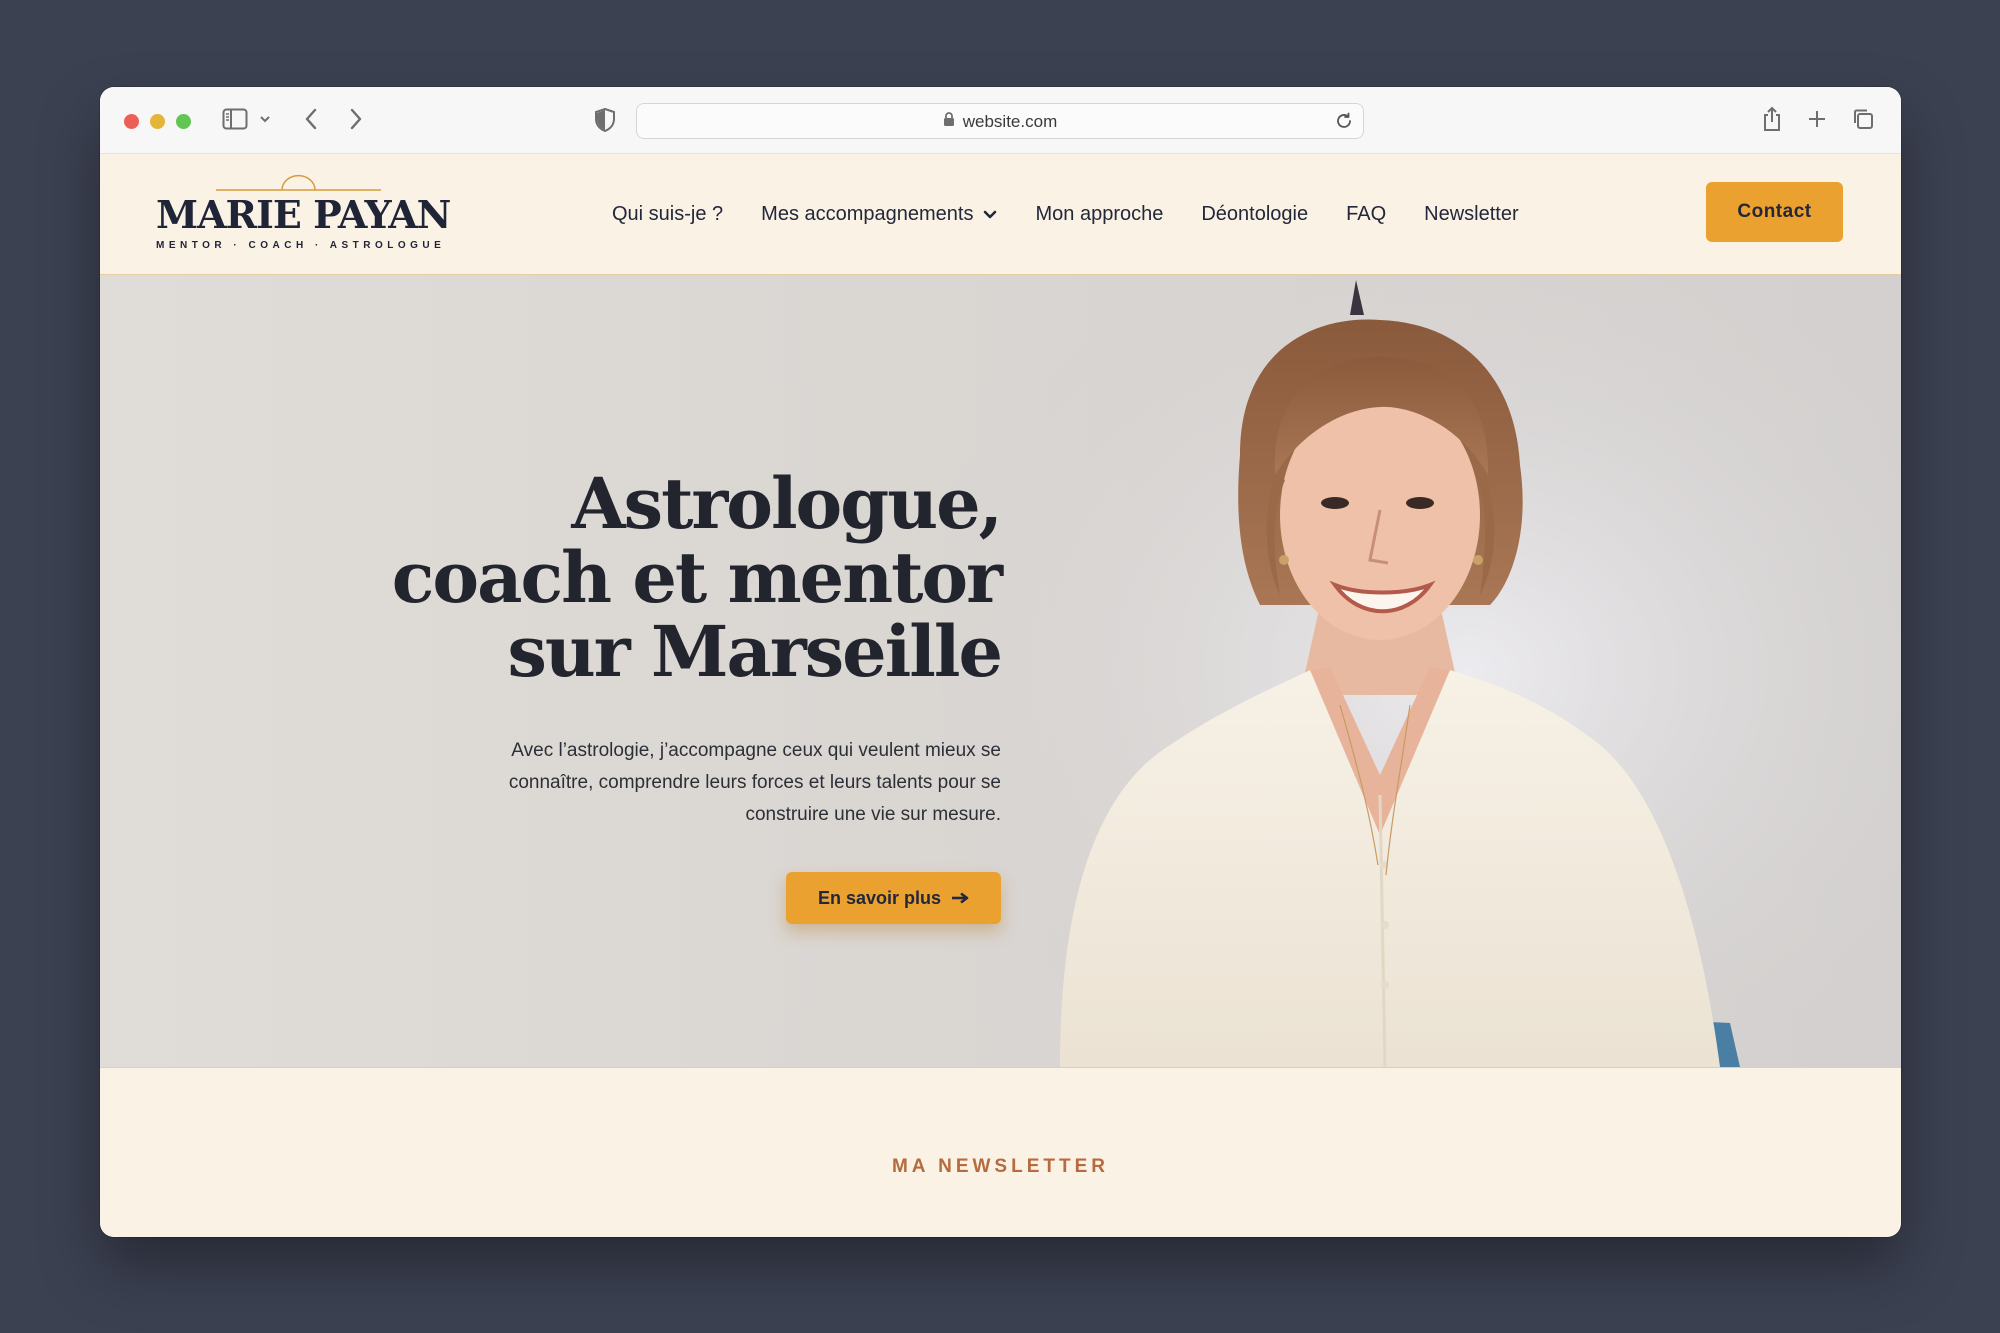  I want to click on url-text: website.com, so click(1010, 121).